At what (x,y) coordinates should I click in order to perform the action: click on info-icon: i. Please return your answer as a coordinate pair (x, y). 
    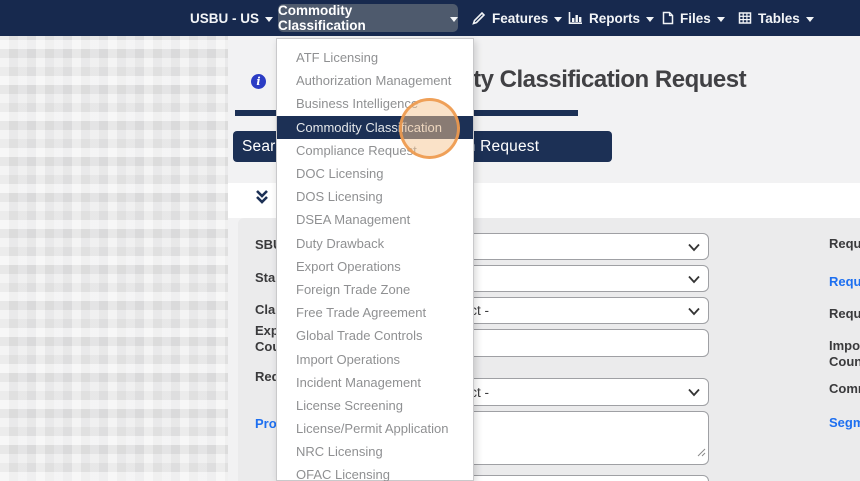
    Looking at the image, I should click on (258, 81).